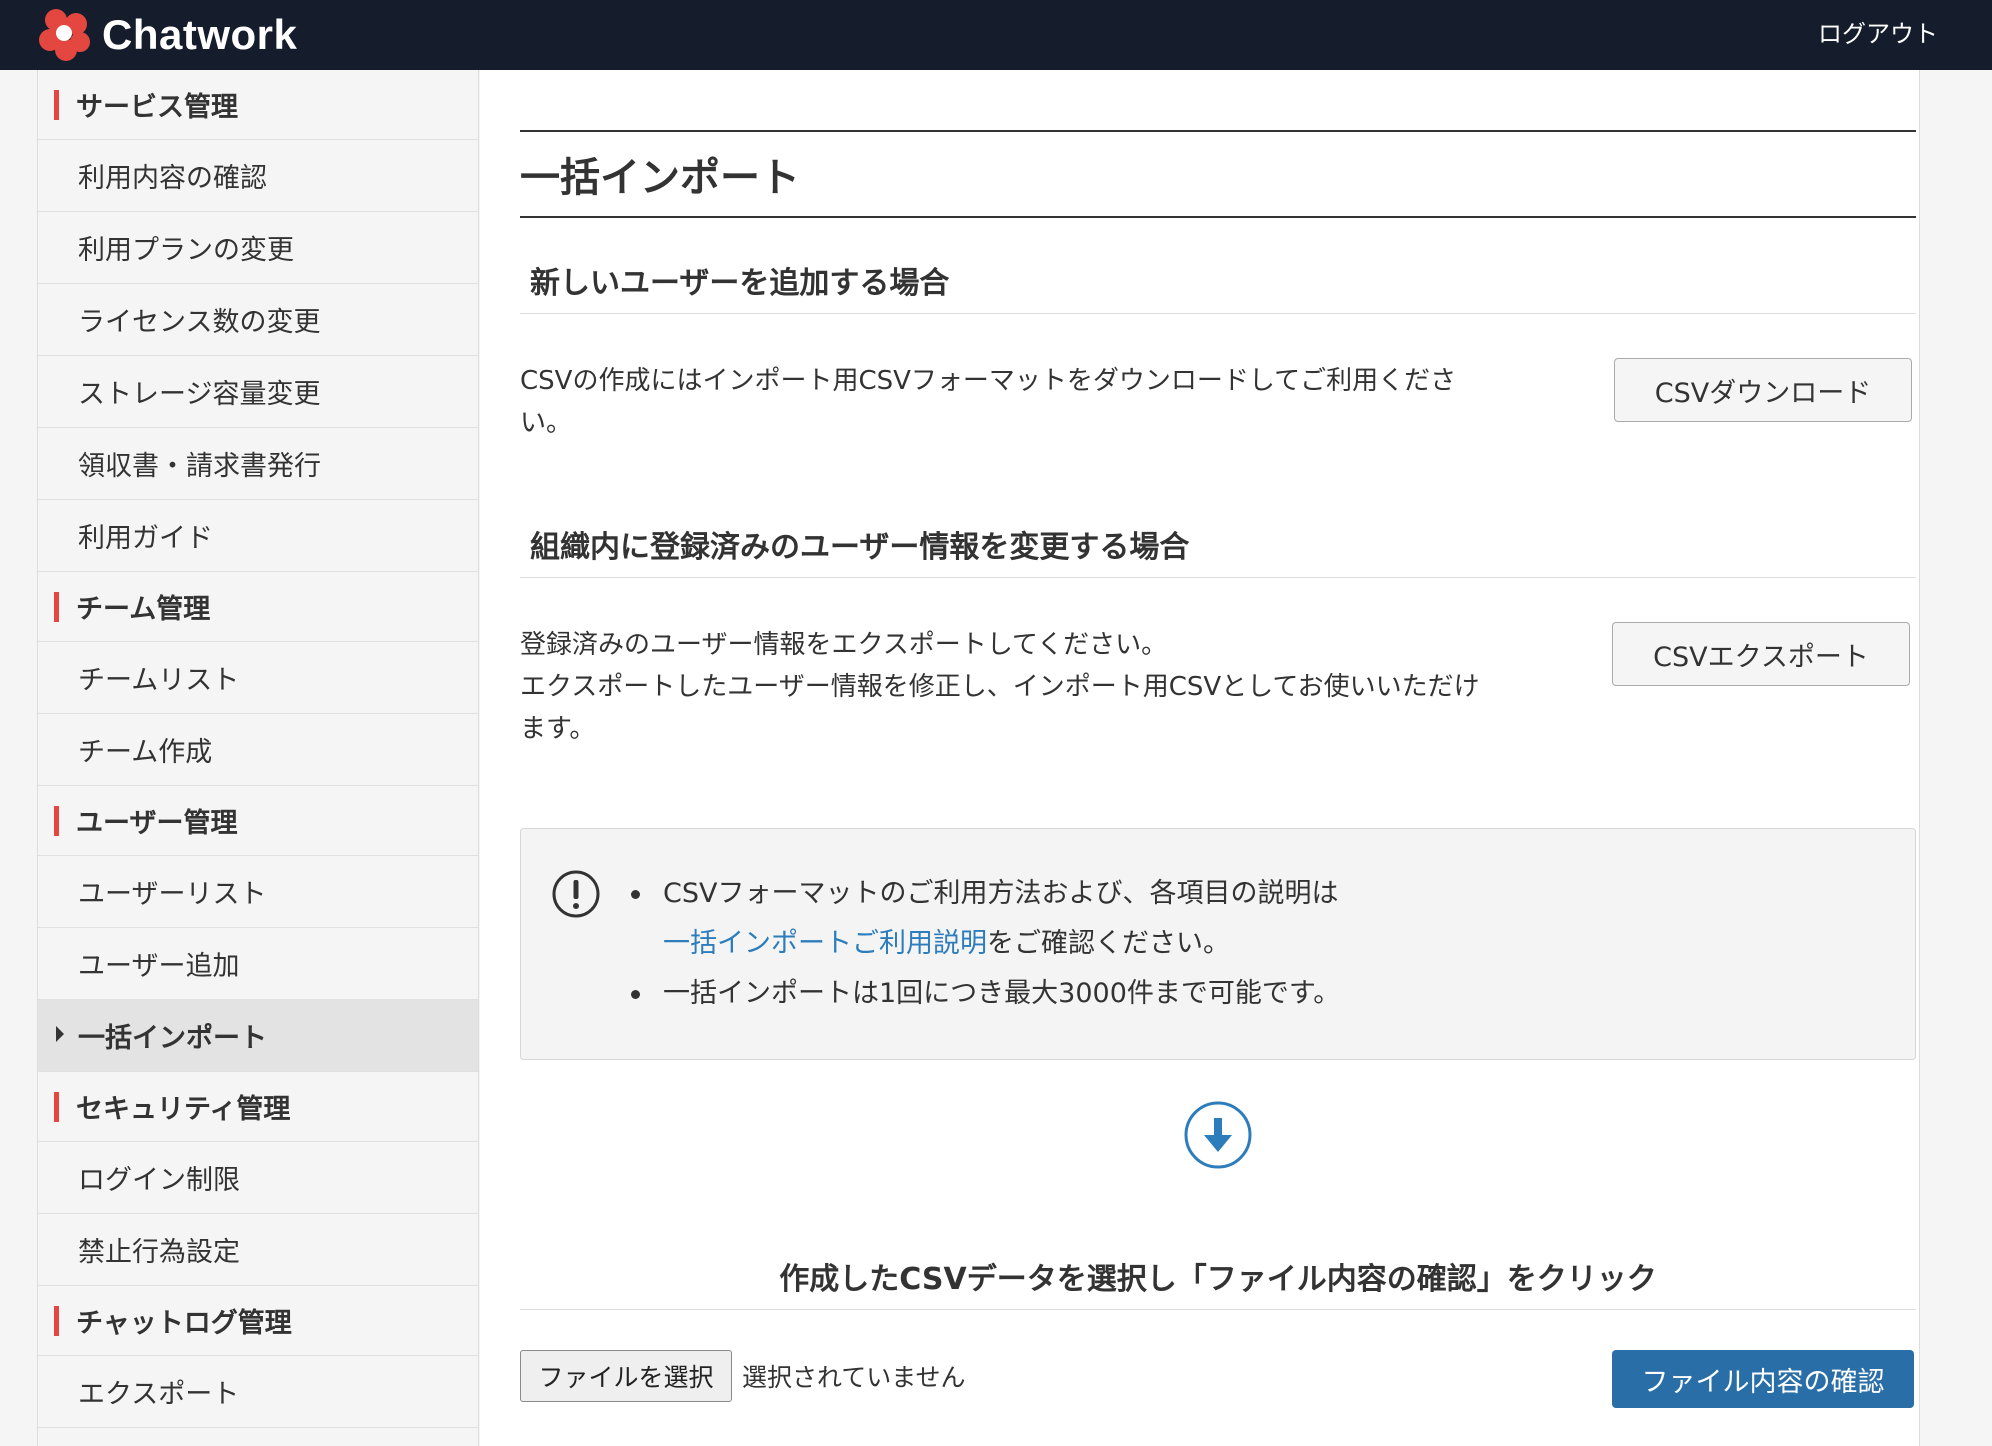 This screenshot has height=1446, width=1992. What do you see at coordinates (1763, 1379) in the screenshot?
I see `confirm-file-button: ファイル内容の確認` at bounding box center [1763, 1379].